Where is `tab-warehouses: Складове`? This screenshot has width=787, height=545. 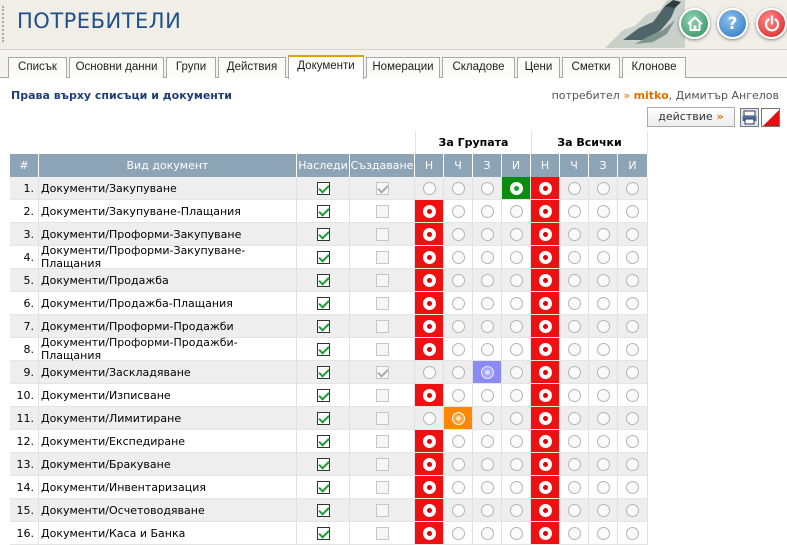
tab-warehouses: Складове is located at coordinates (478, 67).